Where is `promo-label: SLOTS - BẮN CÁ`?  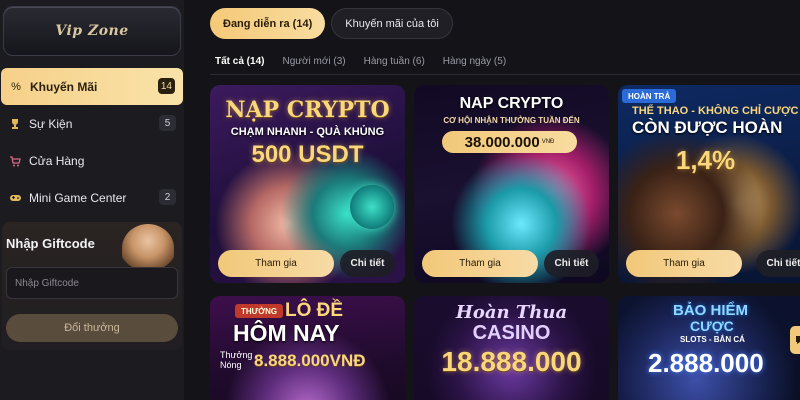
promo-label: SLOTS - BẮN CÁ is located at coordinates (712, 339).